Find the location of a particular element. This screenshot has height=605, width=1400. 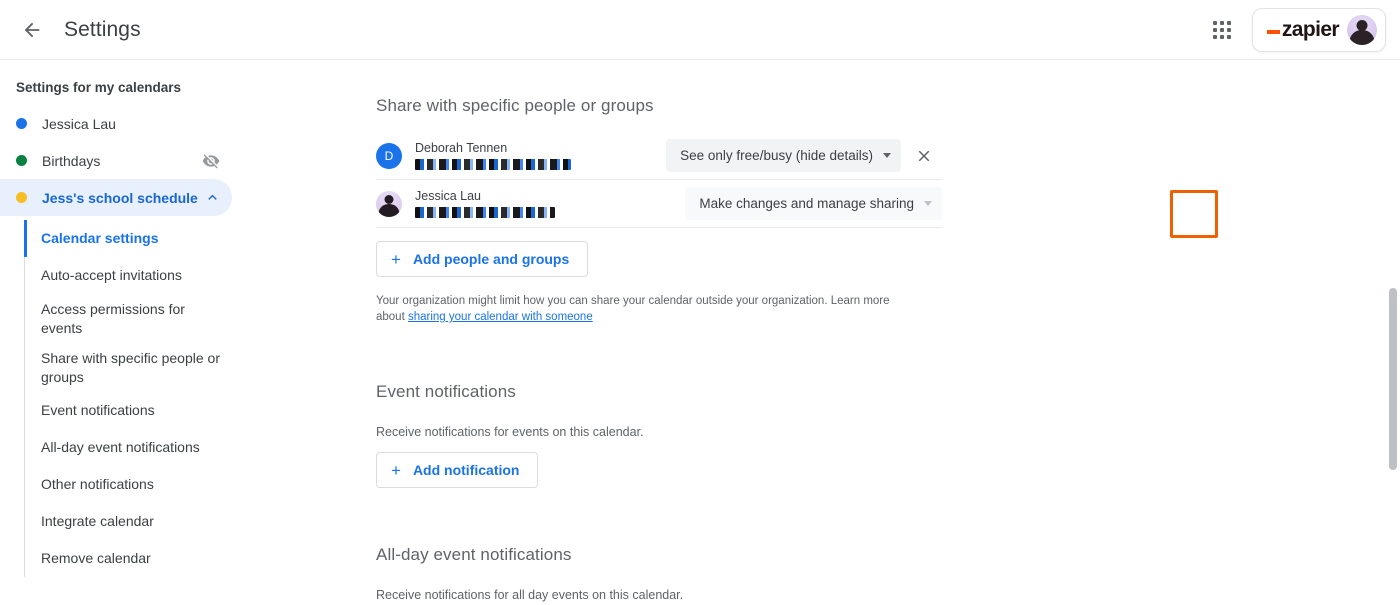

person-name: Jessica Lau is located at coordinates (448, 196).